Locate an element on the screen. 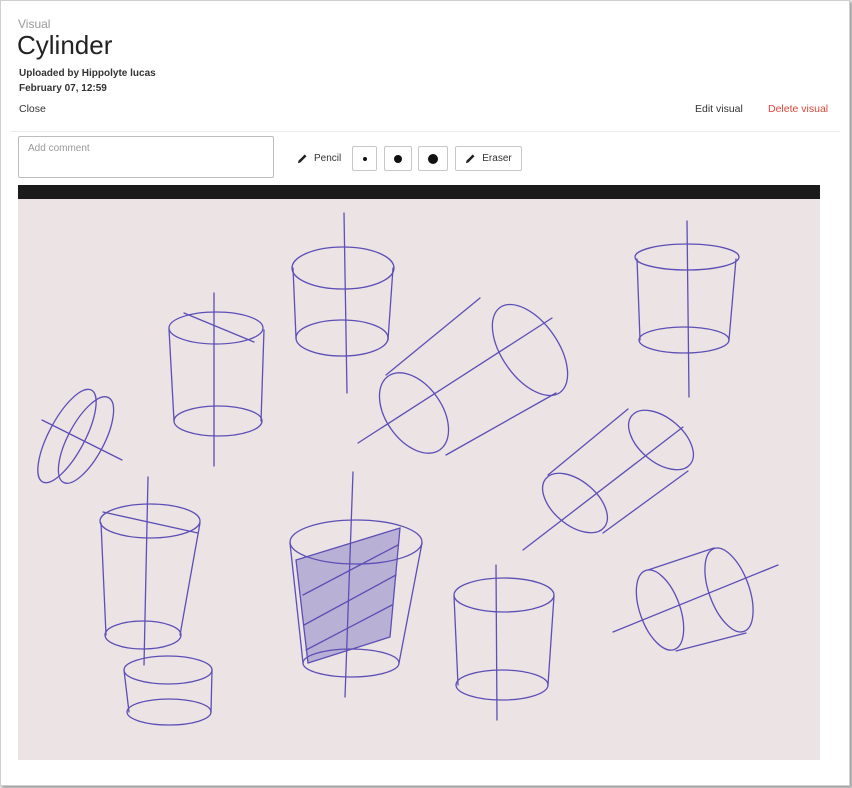 The width and height of the screenshot is (852, 788). comment-input is located at coordinates (146, 157).